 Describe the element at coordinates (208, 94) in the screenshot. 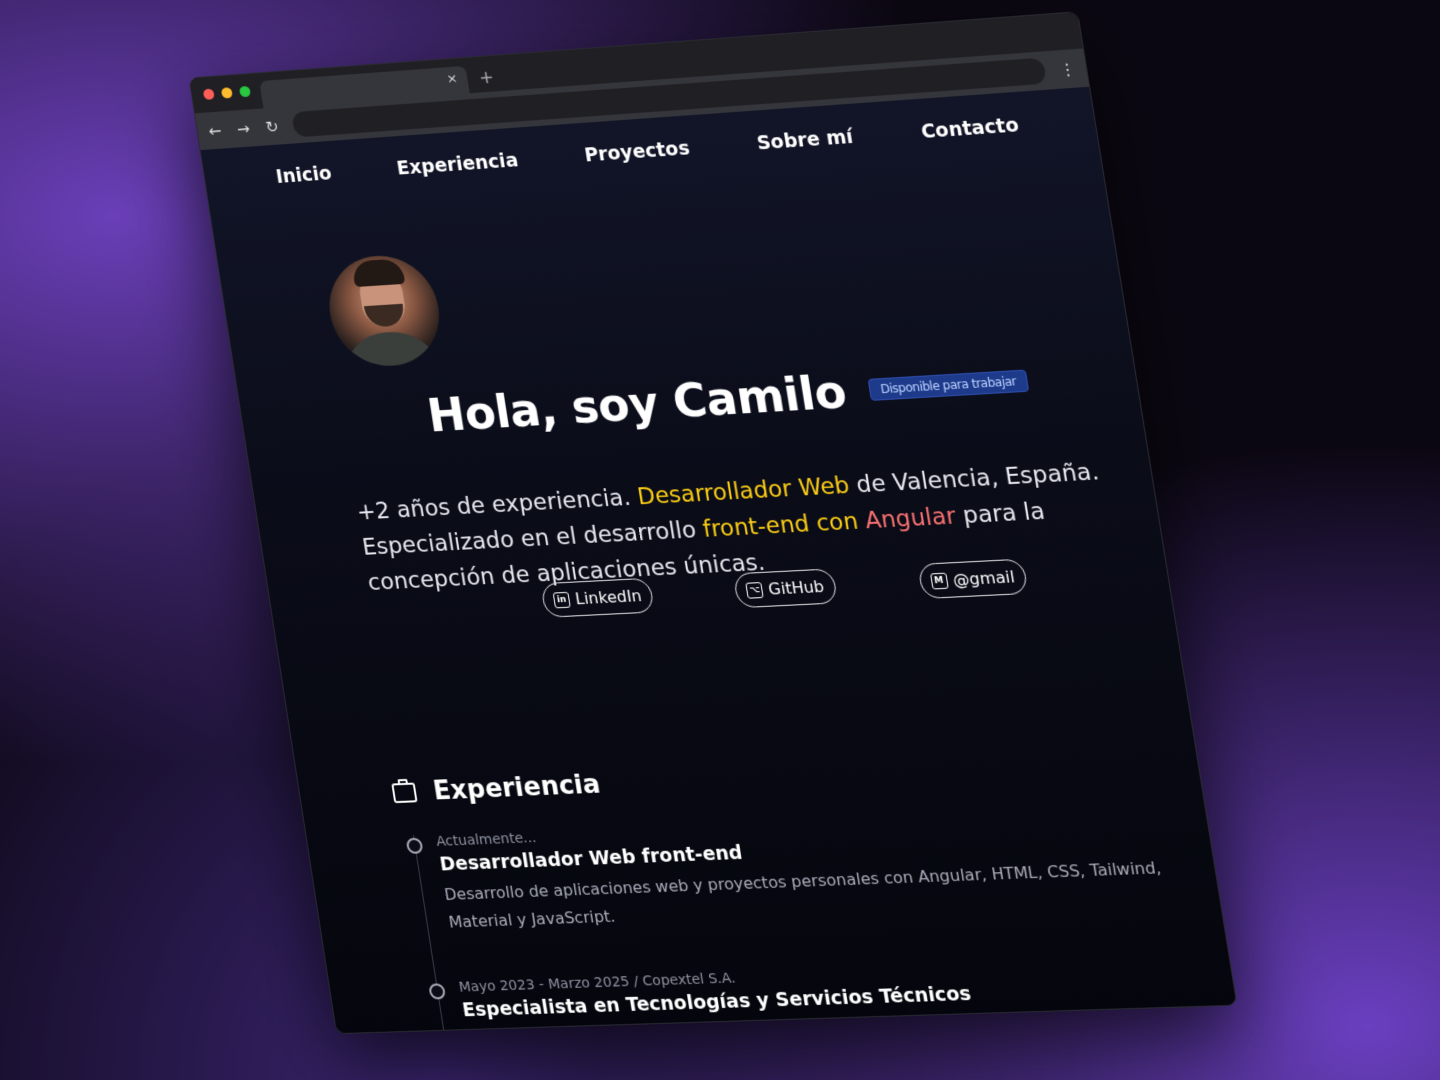

I see `close-window-button` at that location.